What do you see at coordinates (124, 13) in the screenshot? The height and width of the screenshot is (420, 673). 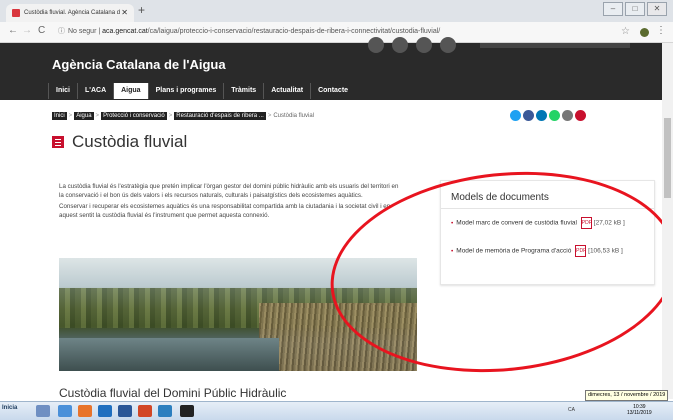 I see `tab-close-icon: ✕` at bounding box center [124, 13].